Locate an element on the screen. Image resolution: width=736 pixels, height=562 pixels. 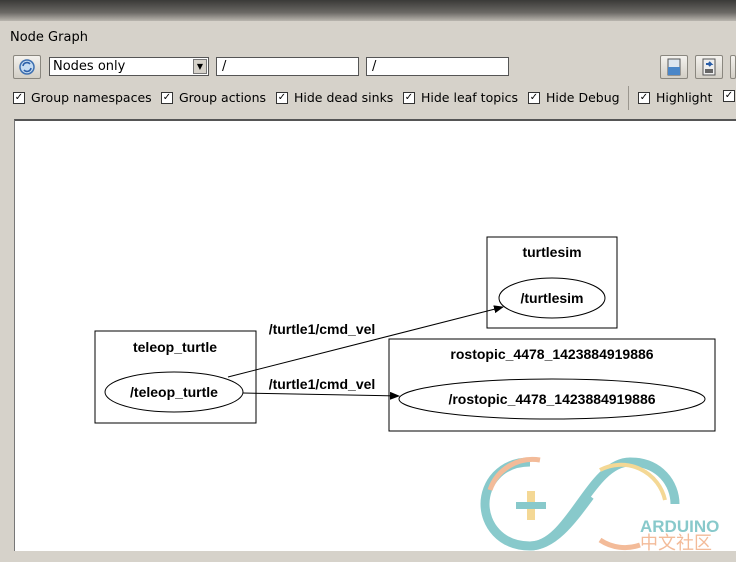
option-label: Hide Debug is located at coordinates (583, 97).